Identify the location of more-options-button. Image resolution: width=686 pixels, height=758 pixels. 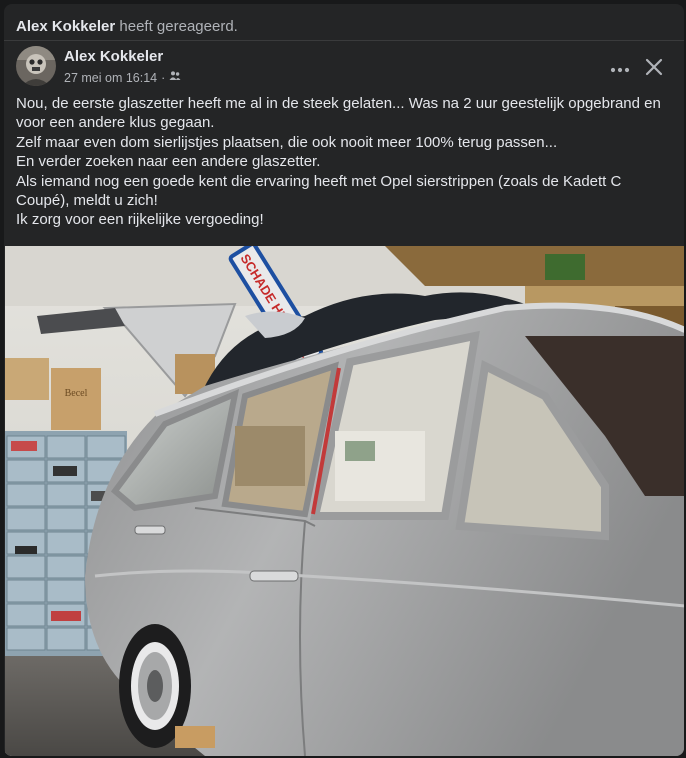
(620, 69).